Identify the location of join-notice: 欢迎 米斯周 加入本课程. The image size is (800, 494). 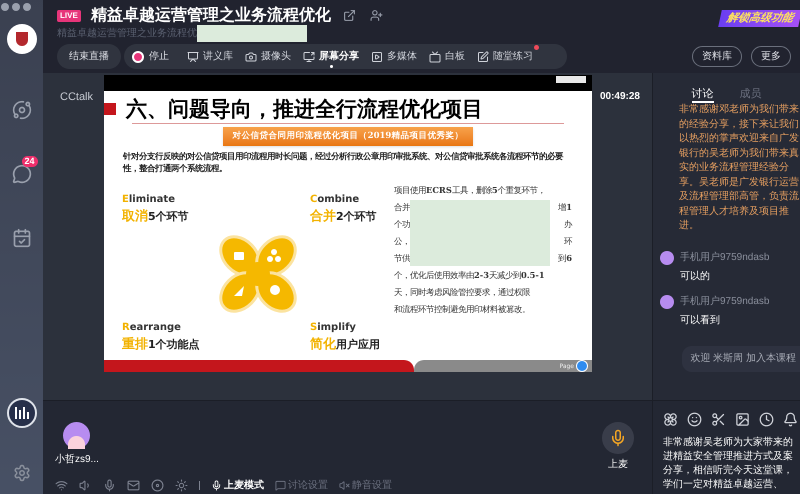
(741, 359).